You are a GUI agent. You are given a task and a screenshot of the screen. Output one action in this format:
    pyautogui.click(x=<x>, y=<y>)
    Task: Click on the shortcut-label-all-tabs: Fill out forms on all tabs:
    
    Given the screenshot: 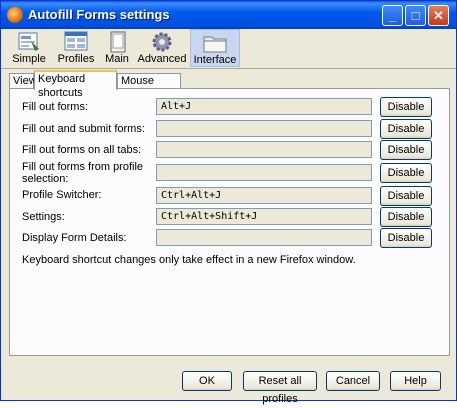 What is the action you would take?
    pyautogui.click(x=82, y=150)
    